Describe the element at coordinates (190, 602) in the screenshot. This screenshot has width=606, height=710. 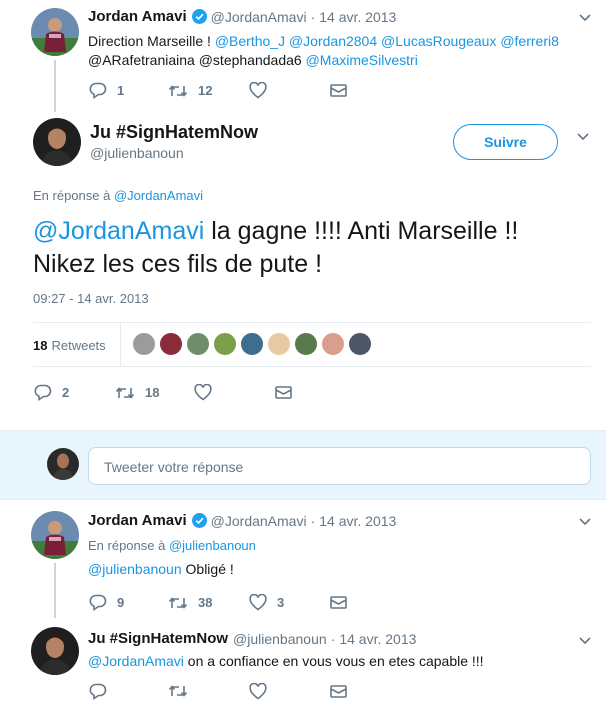
I see `retweet-button: 38` at that location.